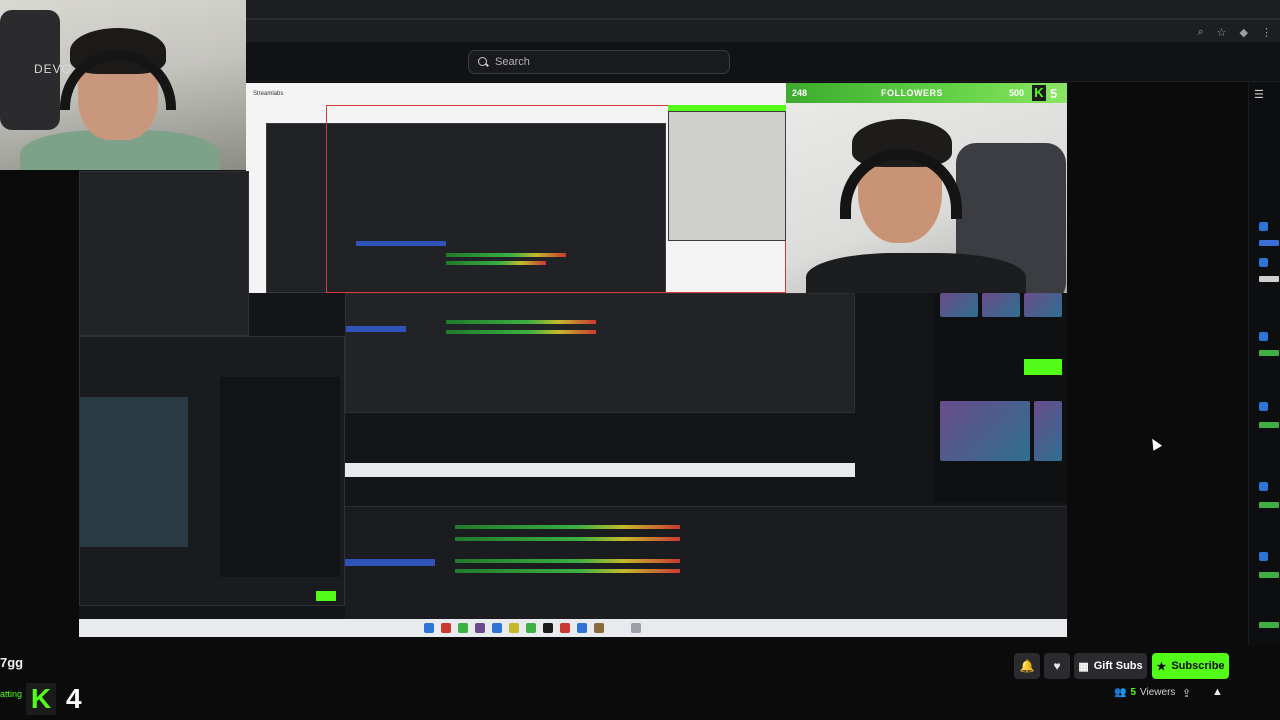  I want to click on notification-bell-button: 🔔, so click(1027, 666).